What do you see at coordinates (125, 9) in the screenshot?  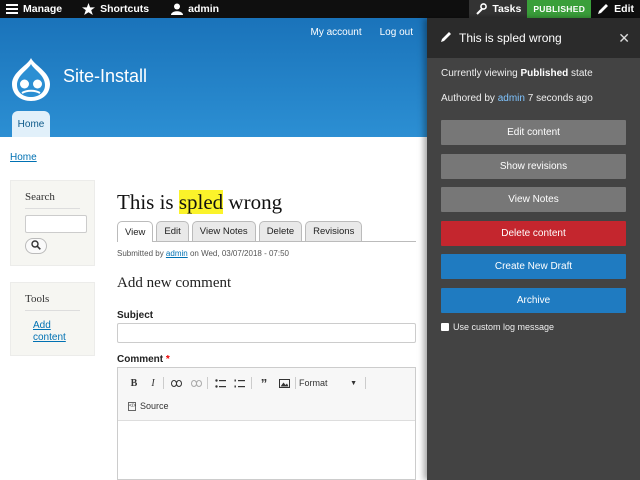 I see `shortcuts-label: Shortcuts` at bounding box center [125, 9].